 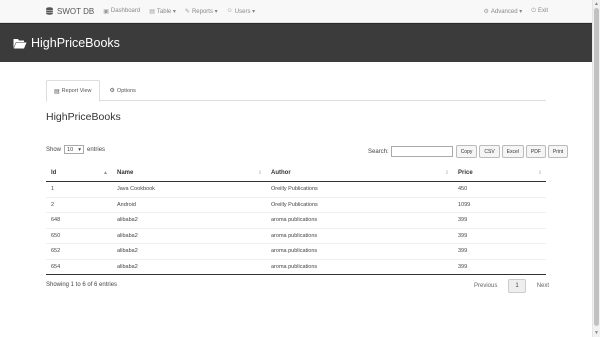 What do you see at coordinates (465, 173) in the screenshot?
I see `column-header-label: Price` at bounding box center [465, 173].